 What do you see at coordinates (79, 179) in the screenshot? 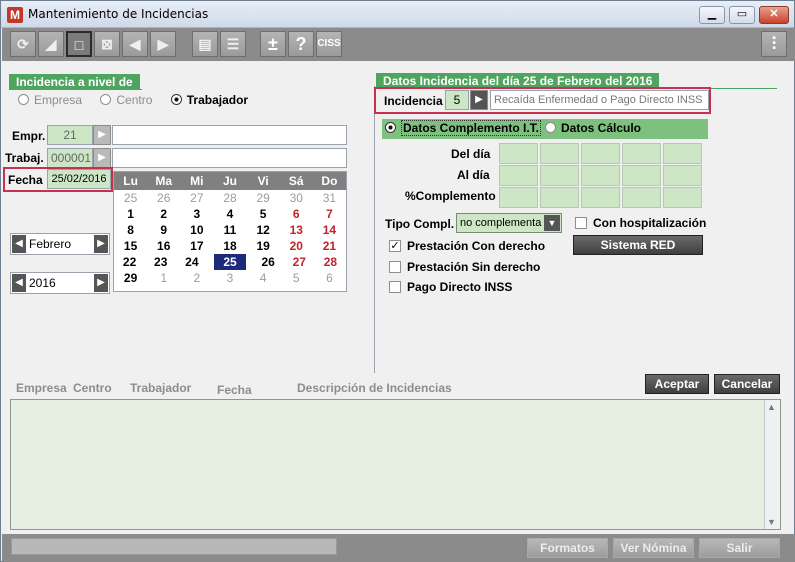
I see `fecha-field: 25/02/2016` at bounding box center [79, 179].